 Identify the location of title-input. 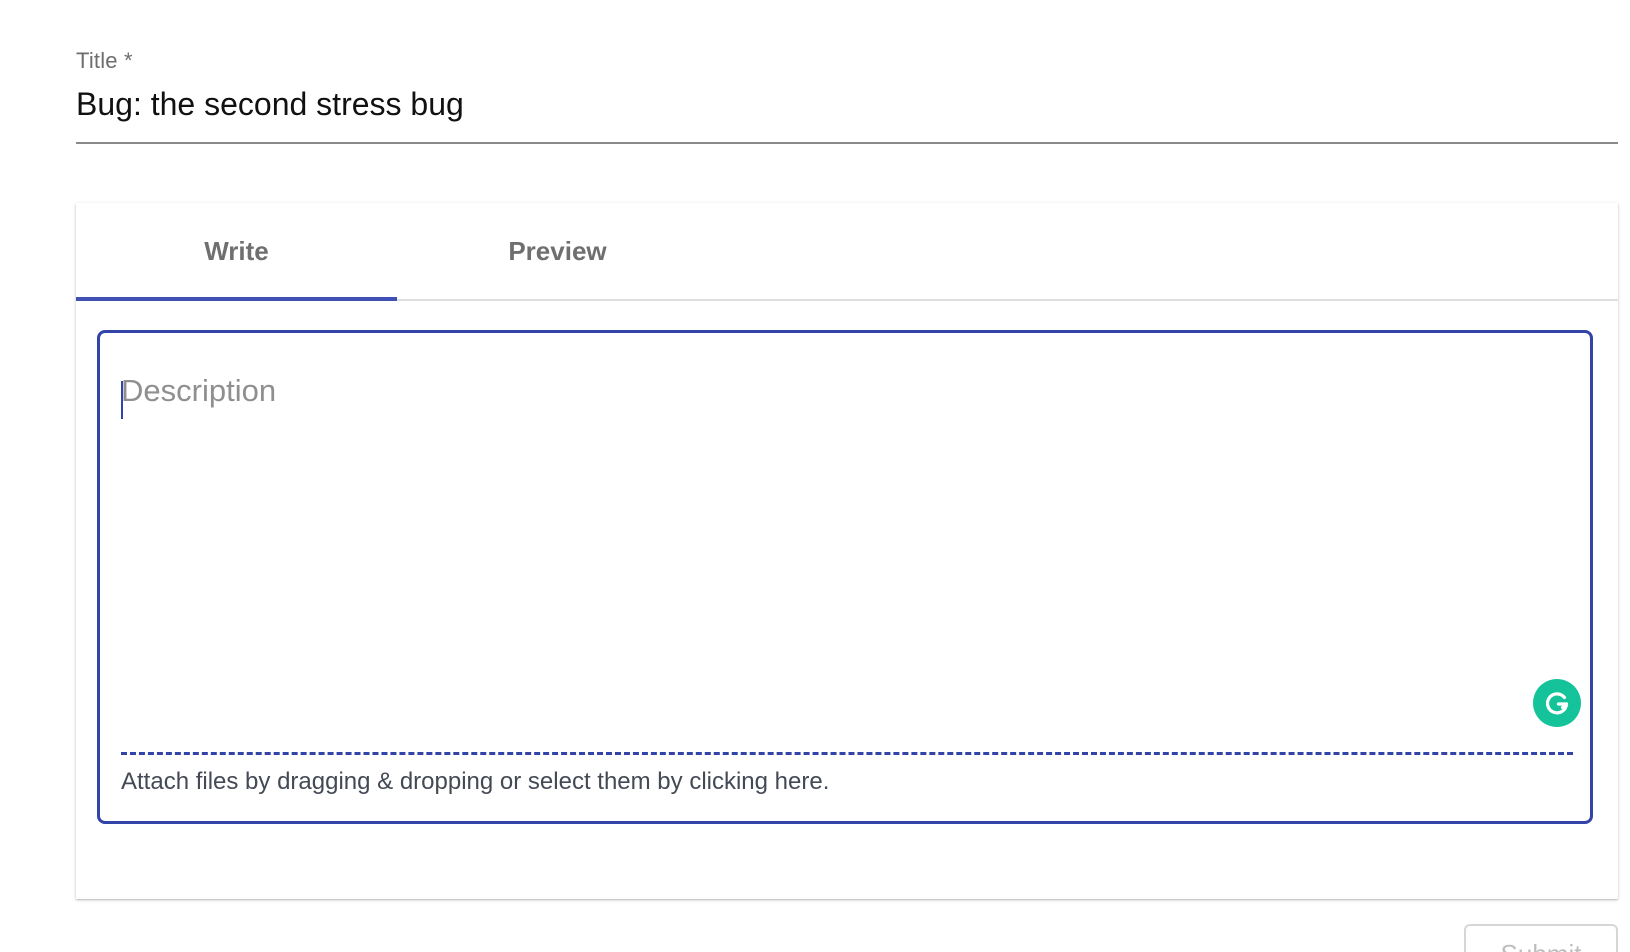
(847, 104).